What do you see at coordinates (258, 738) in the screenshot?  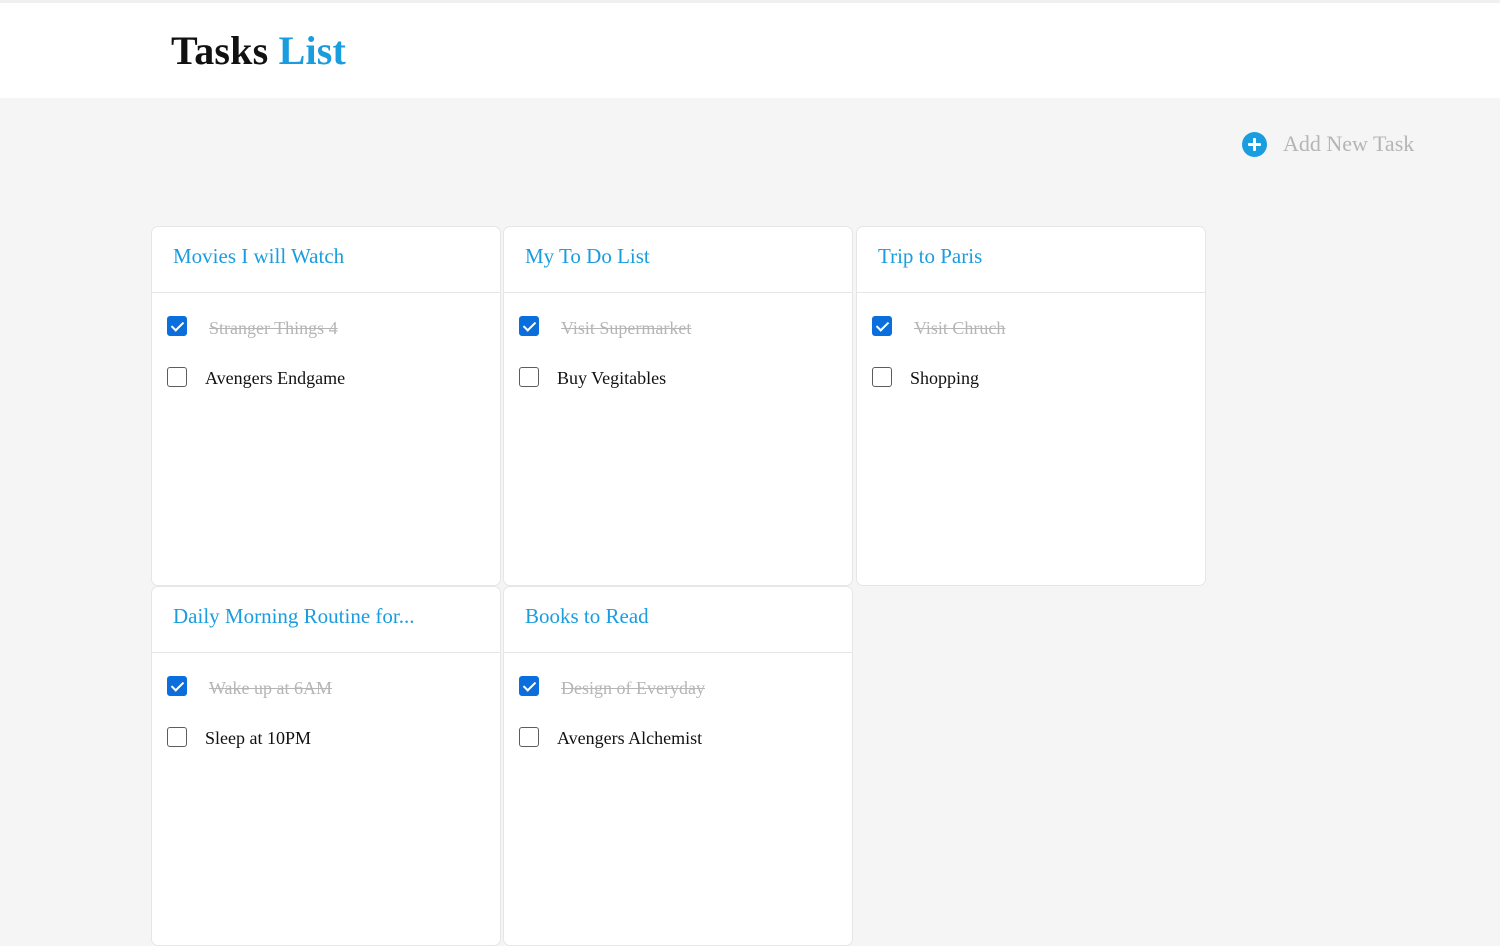 I see `task-label: Sleep at 10PM` at bounding box center [258, 738].